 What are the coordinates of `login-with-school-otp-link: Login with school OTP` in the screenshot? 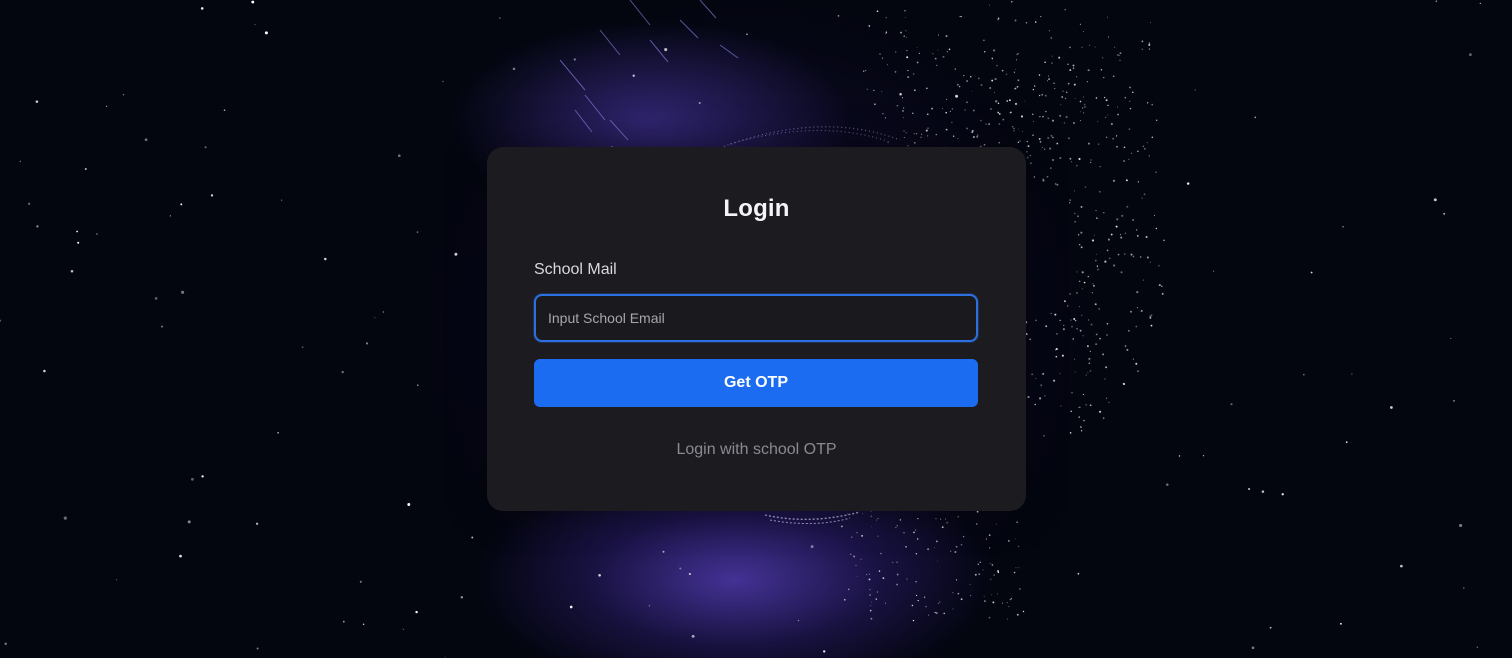 It's located at (756, 450).